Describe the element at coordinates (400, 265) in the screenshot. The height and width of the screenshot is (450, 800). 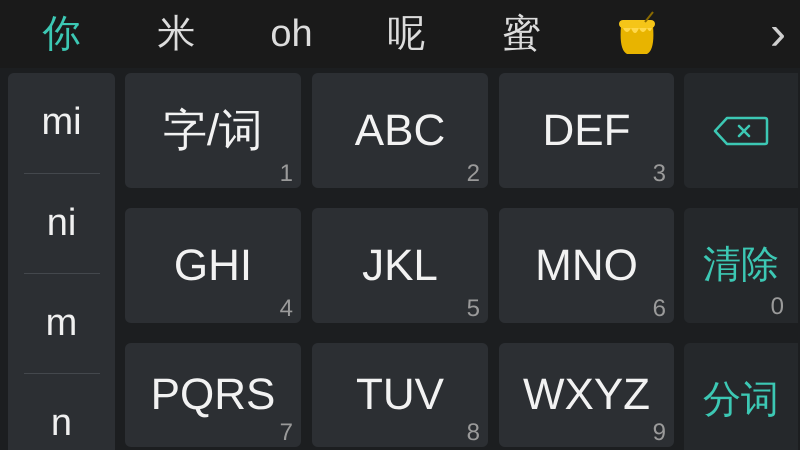
I see `key: JKL 5` at that location.